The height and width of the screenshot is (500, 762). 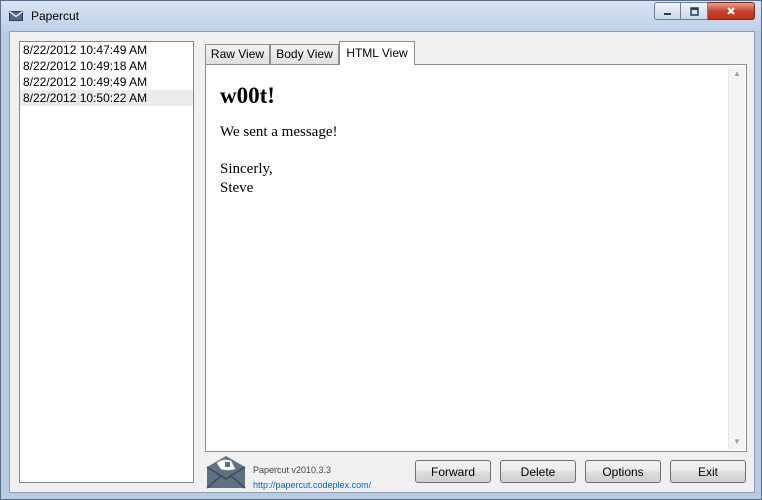 What do you see at coordinates (623, 471) in the screenshot?
I see `options-button: Options` at bounding box center [623, 471].